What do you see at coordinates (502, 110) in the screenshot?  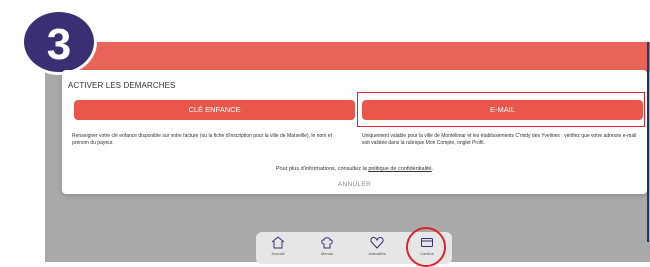 I see `email-button: E-MAIL` at bounding box center [502, 110].